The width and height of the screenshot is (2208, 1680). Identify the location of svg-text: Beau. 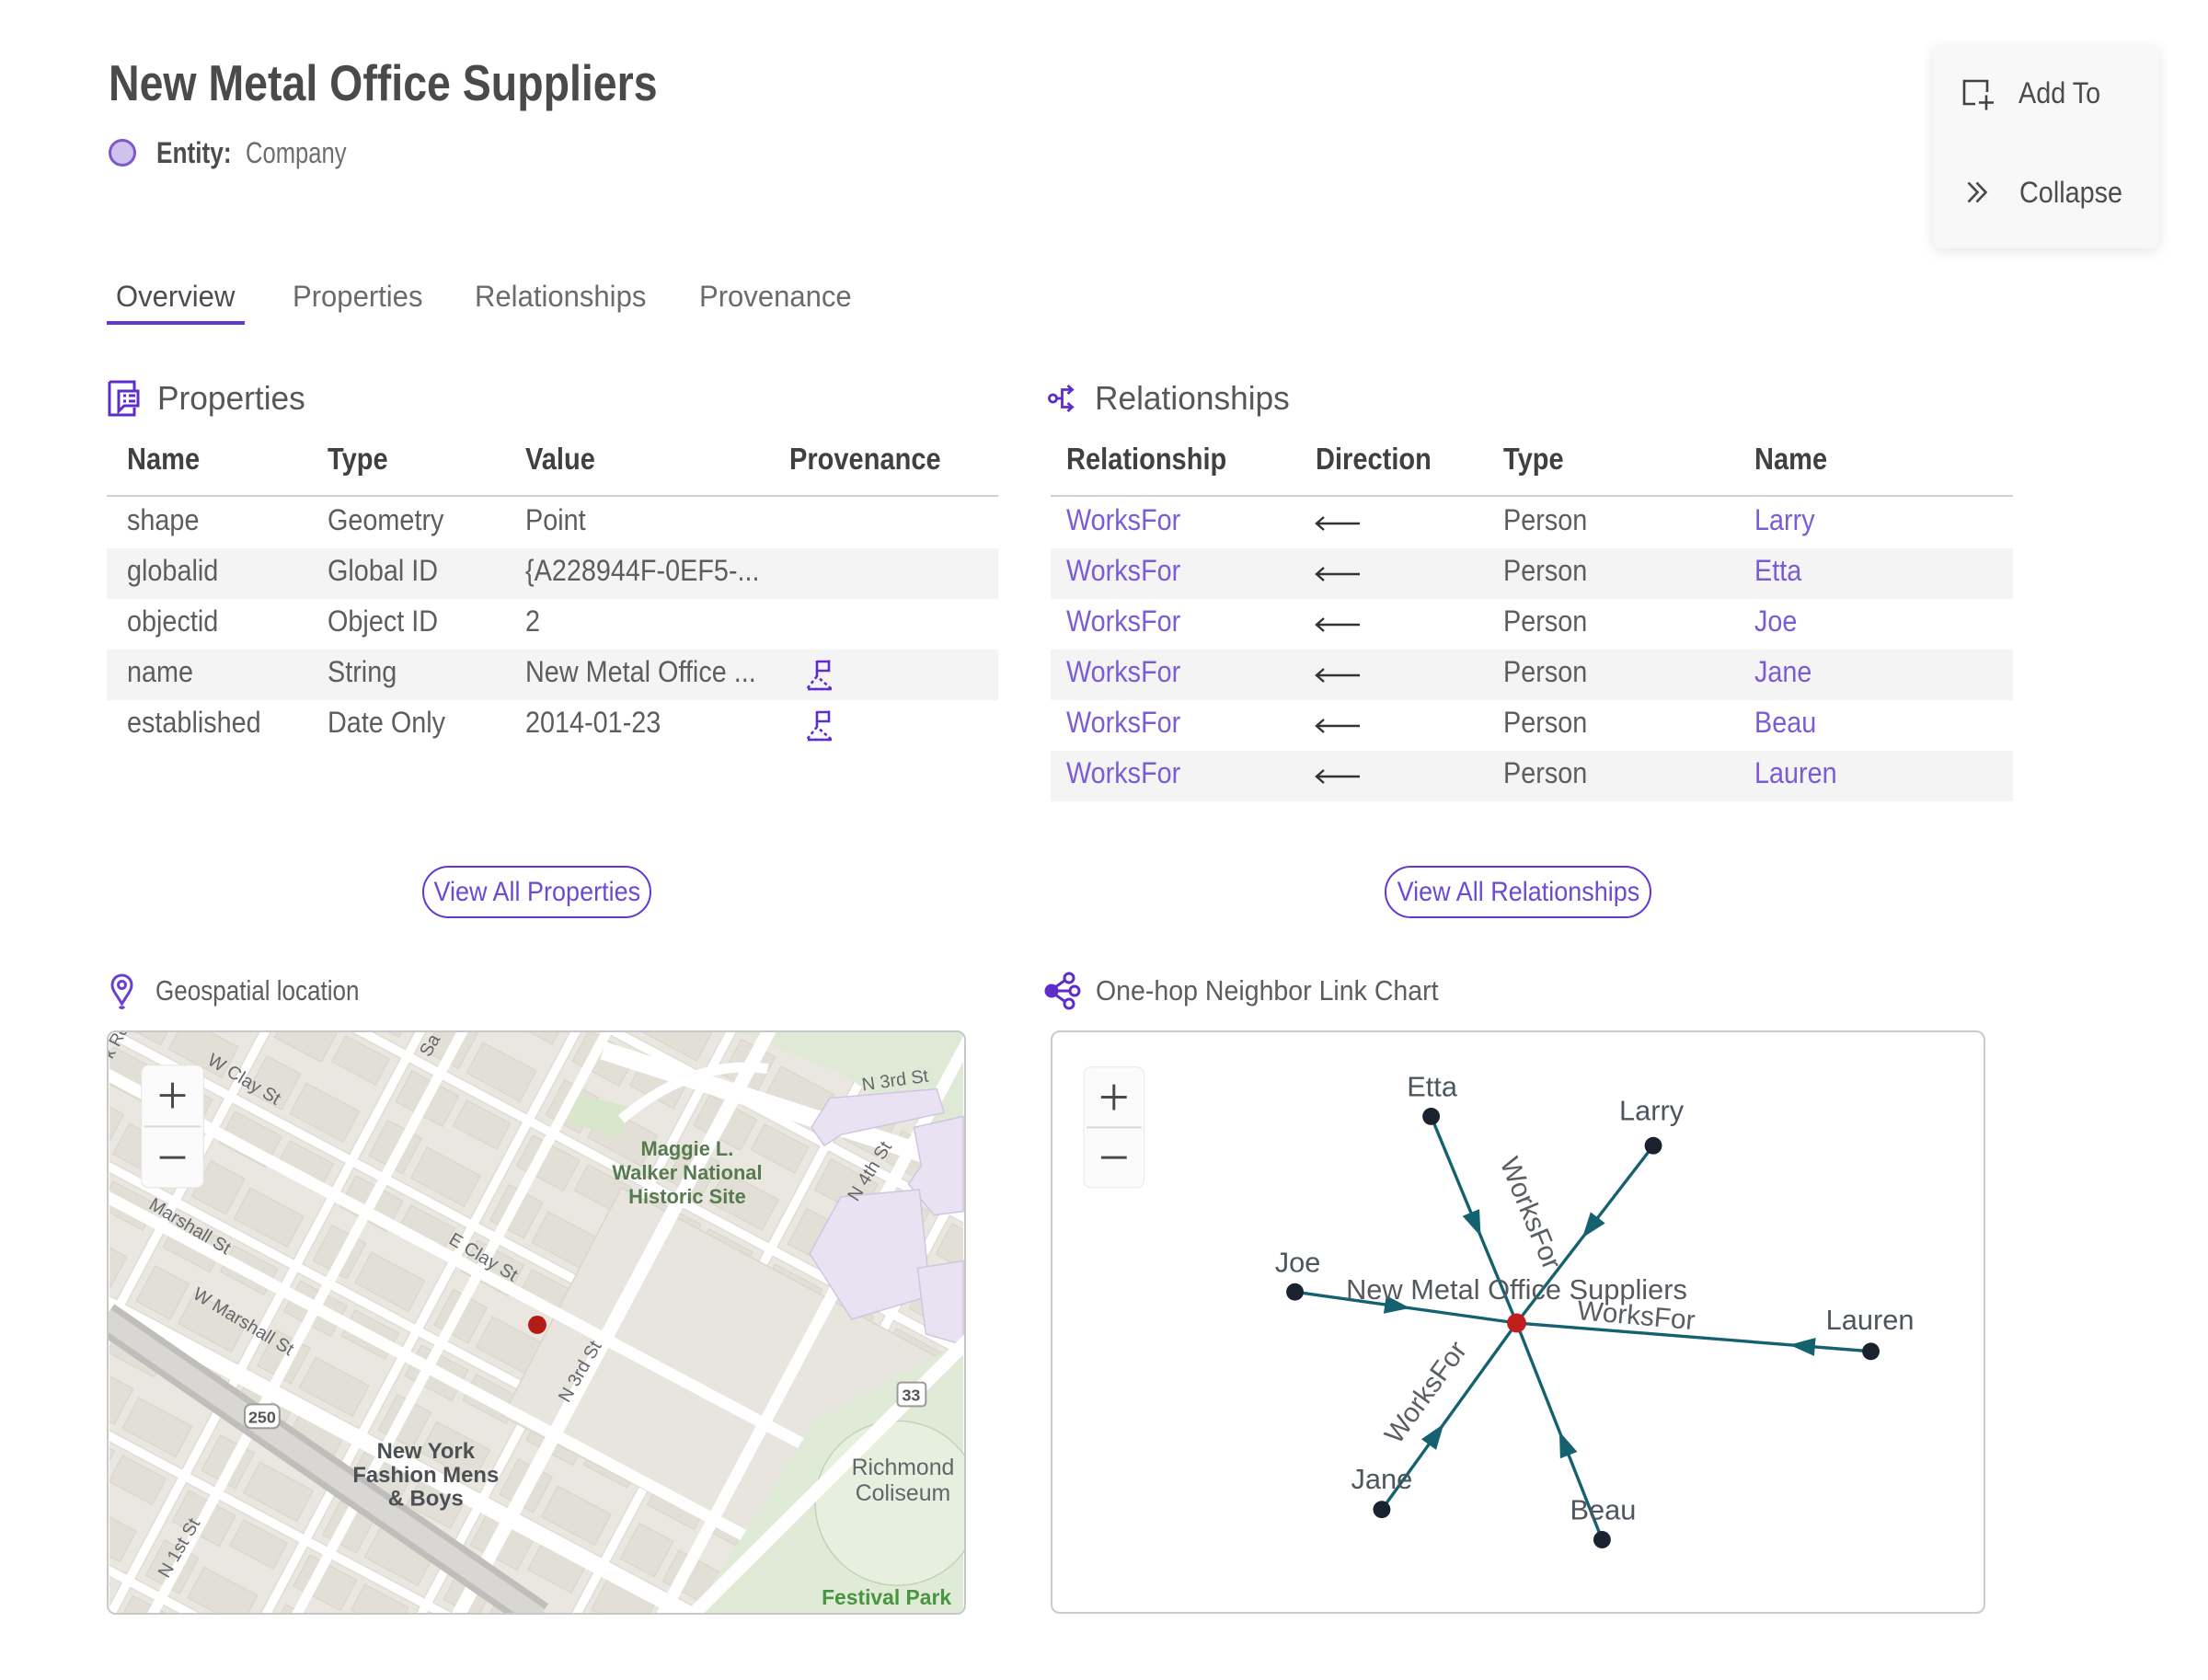
(1603, 1510).